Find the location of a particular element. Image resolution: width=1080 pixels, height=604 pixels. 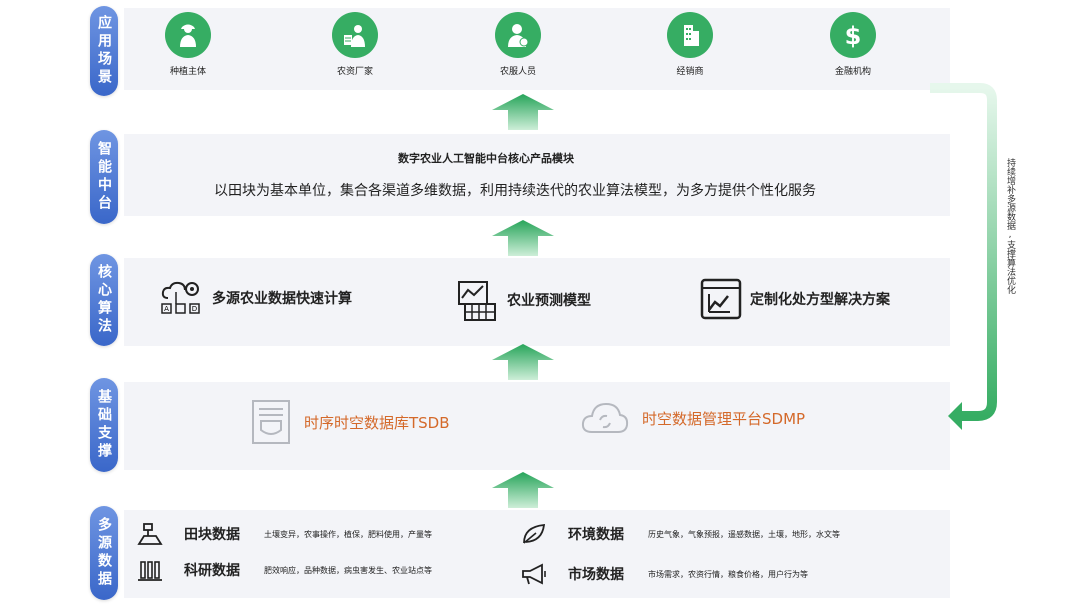

service-staff-icon is located at coordinates (518, 35).